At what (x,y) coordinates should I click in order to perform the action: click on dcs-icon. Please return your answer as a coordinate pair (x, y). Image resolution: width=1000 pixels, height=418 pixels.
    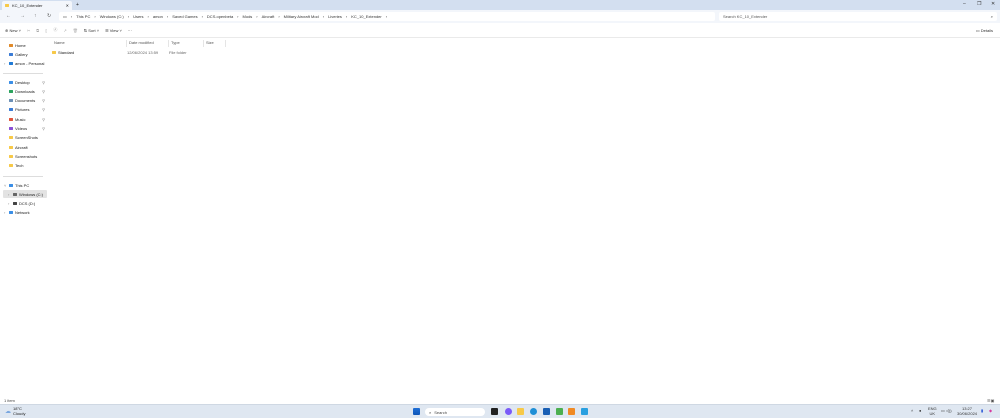
    Looking at the image, I should click on (571, 411).